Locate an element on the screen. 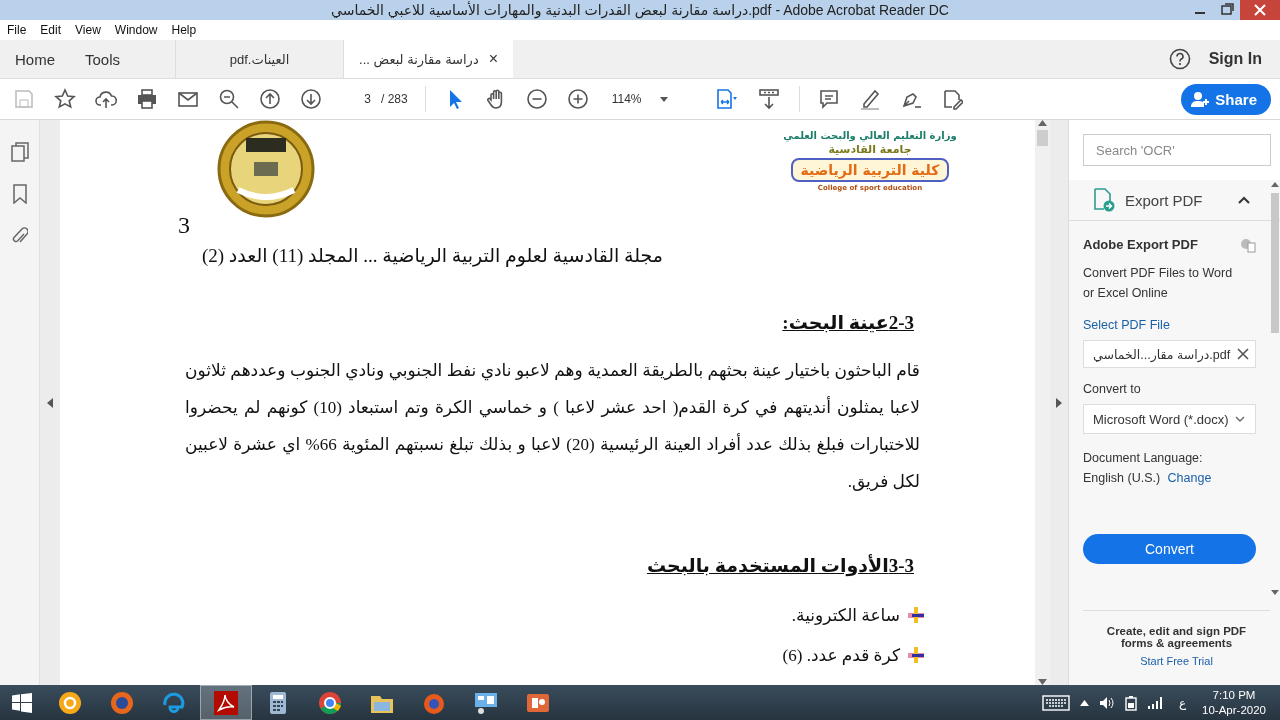  panel-title: Adobe Export PDF is located at coordinates (1140, 245).